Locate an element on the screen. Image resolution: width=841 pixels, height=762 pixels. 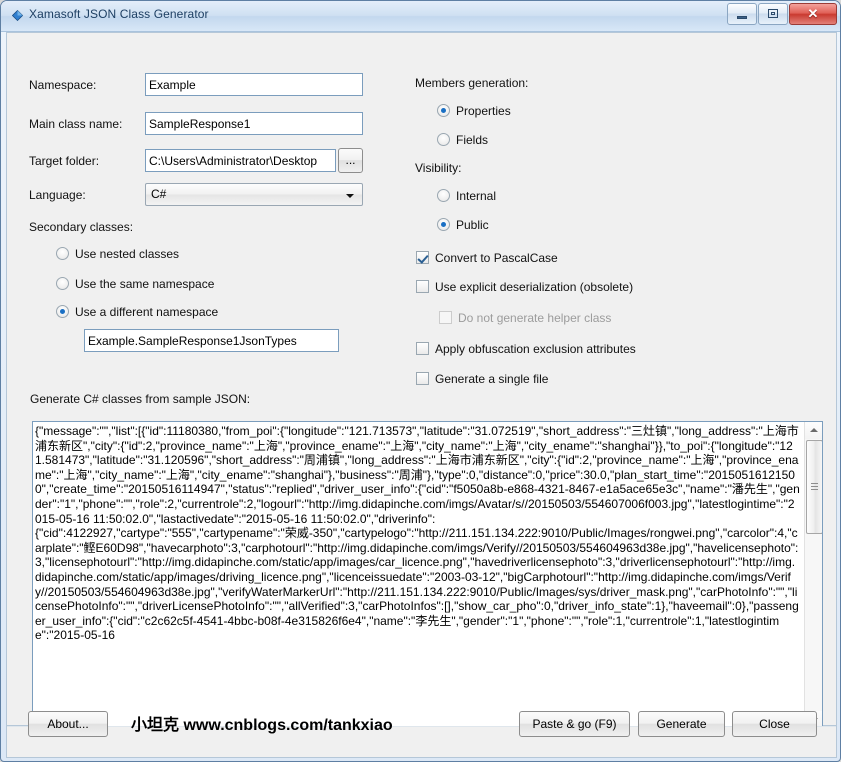
label-apply-obfuscation-exclusion: Apply obfuscation exclusion attributes is located at coordinates (535, 349).